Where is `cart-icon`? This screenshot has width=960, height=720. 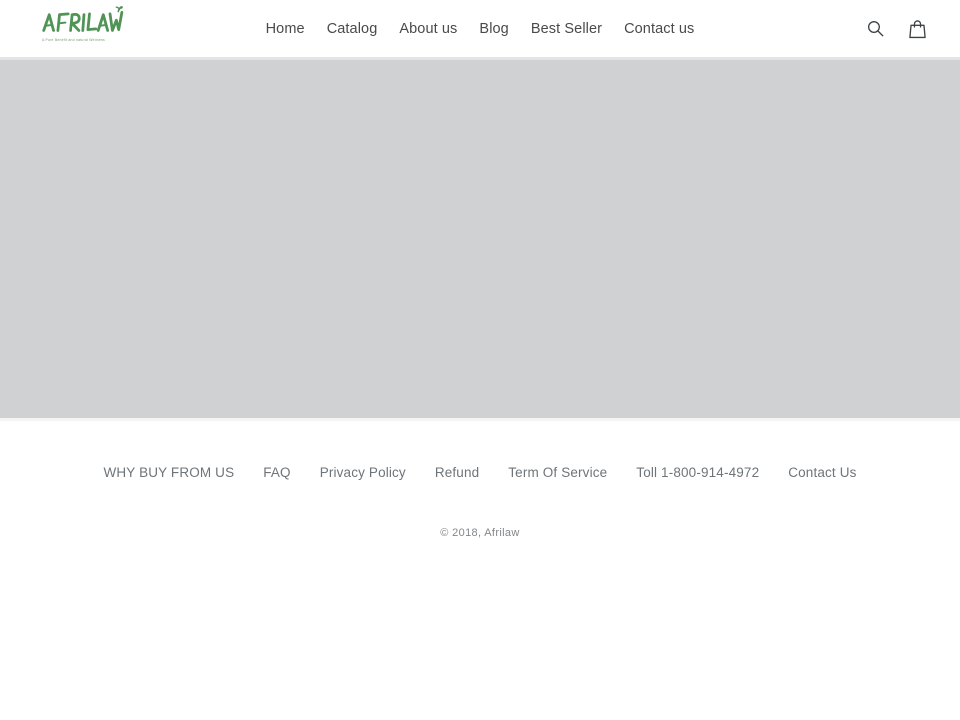
cart-icon is located at coordinates (917, 28).